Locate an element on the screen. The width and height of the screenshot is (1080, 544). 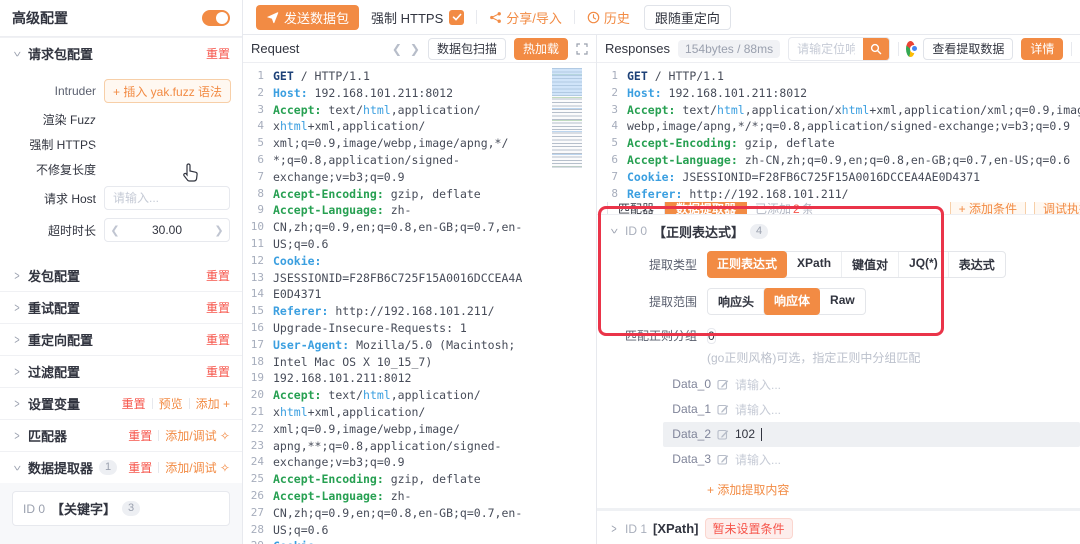
tab-matcher: 匹配器 is located at coordinates (636, 208).